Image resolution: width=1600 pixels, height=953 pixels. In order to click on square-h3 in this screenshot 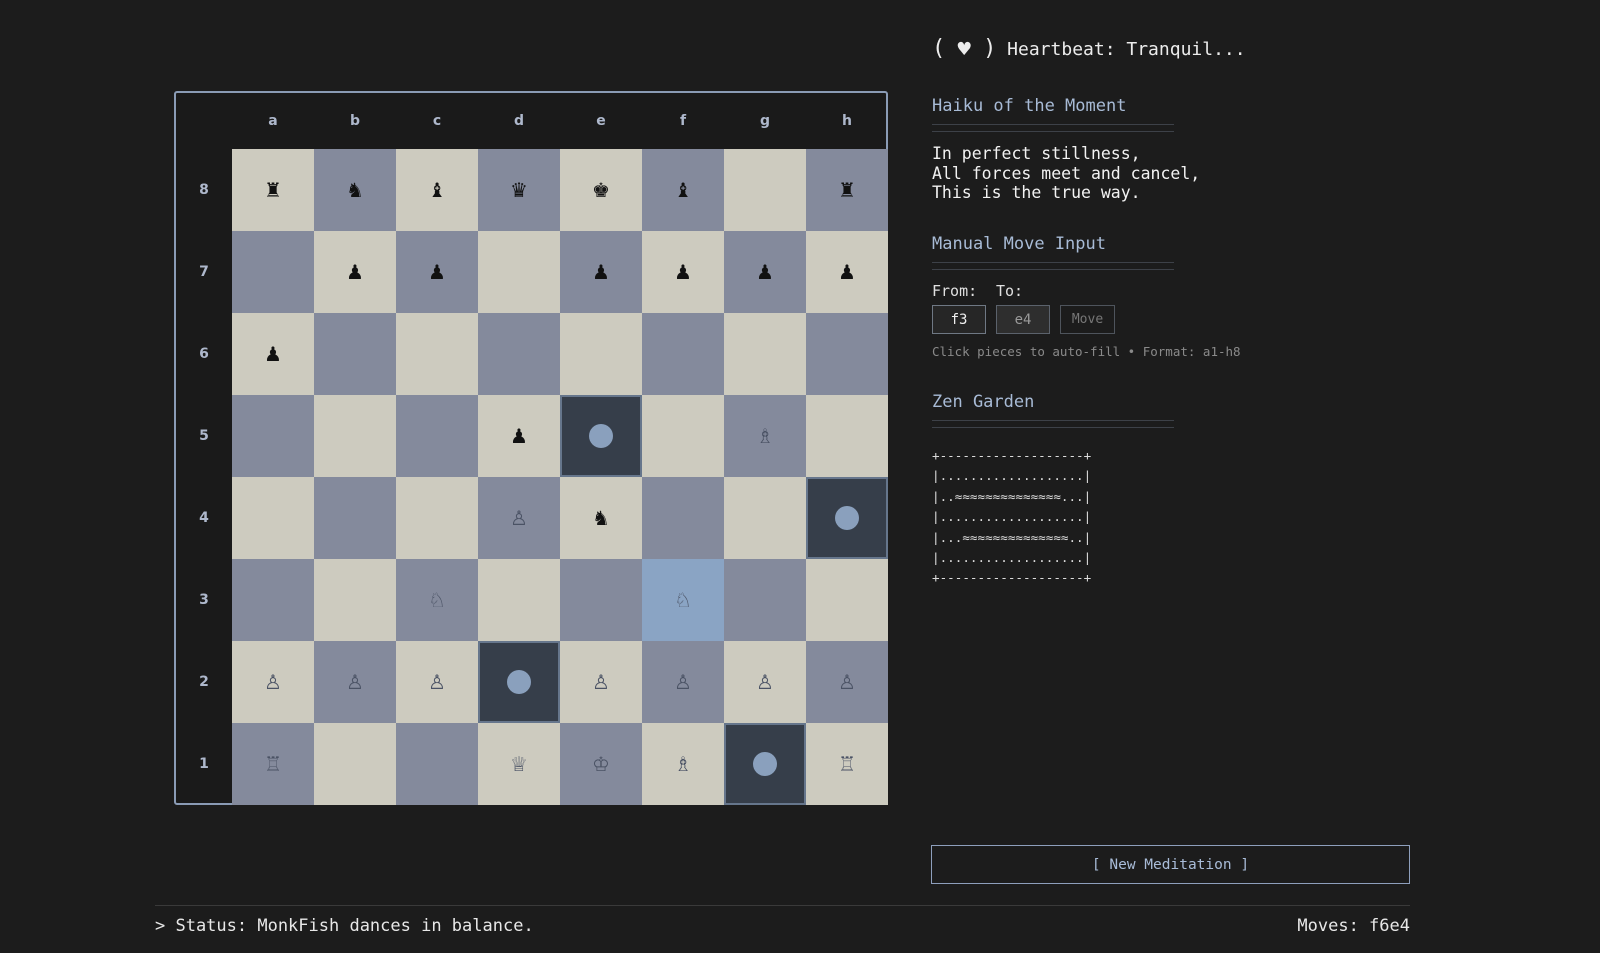, I will do `click(847, 600)`.